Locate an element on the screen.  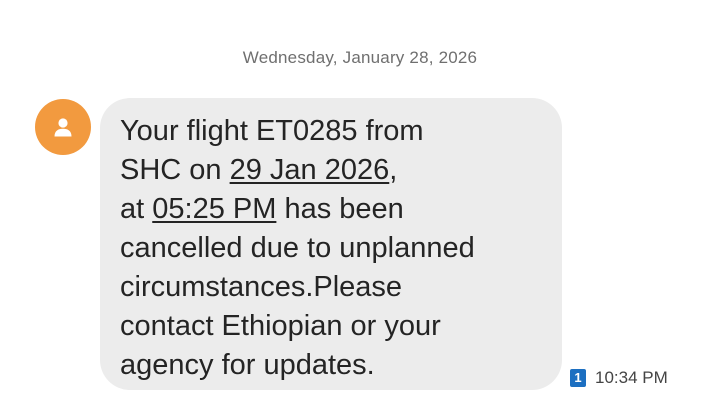
sim-1-icon: 1 is located at coordinates (578, 378).